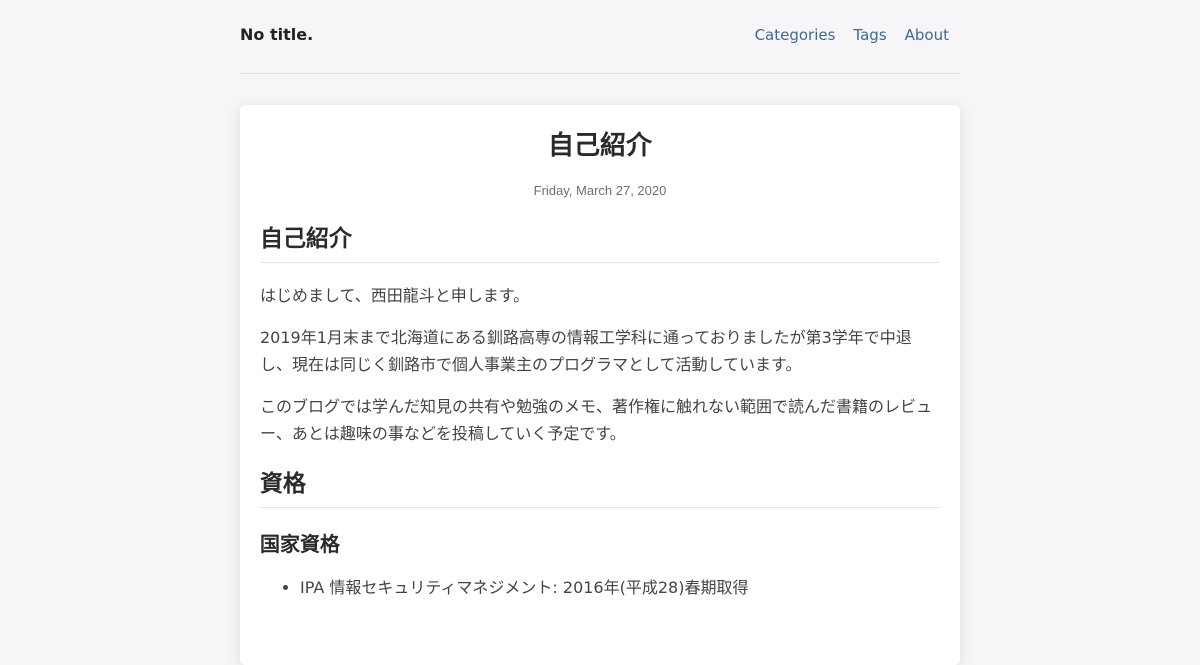 The image size is (1200, 665). Describe the element at coordinates (795, 35) in the screenshot. I see `nav-link-categories: Categories` at that location.